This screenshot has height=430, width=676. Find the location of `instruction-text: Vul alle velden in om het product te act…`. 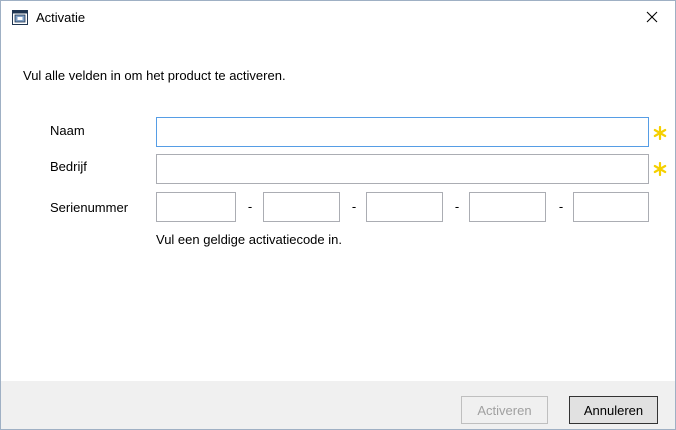

instruction-text: Vul alle velden in om het product te act… is located at coordinates (154, 75).